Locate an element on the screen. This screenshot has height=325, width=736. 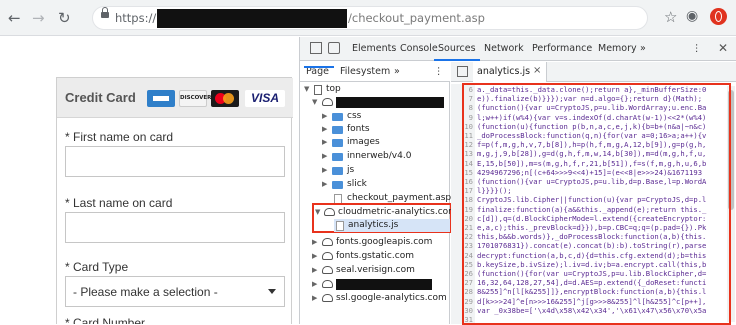
tree-folder-css: ▶ css is located at coordinates (375, 116).